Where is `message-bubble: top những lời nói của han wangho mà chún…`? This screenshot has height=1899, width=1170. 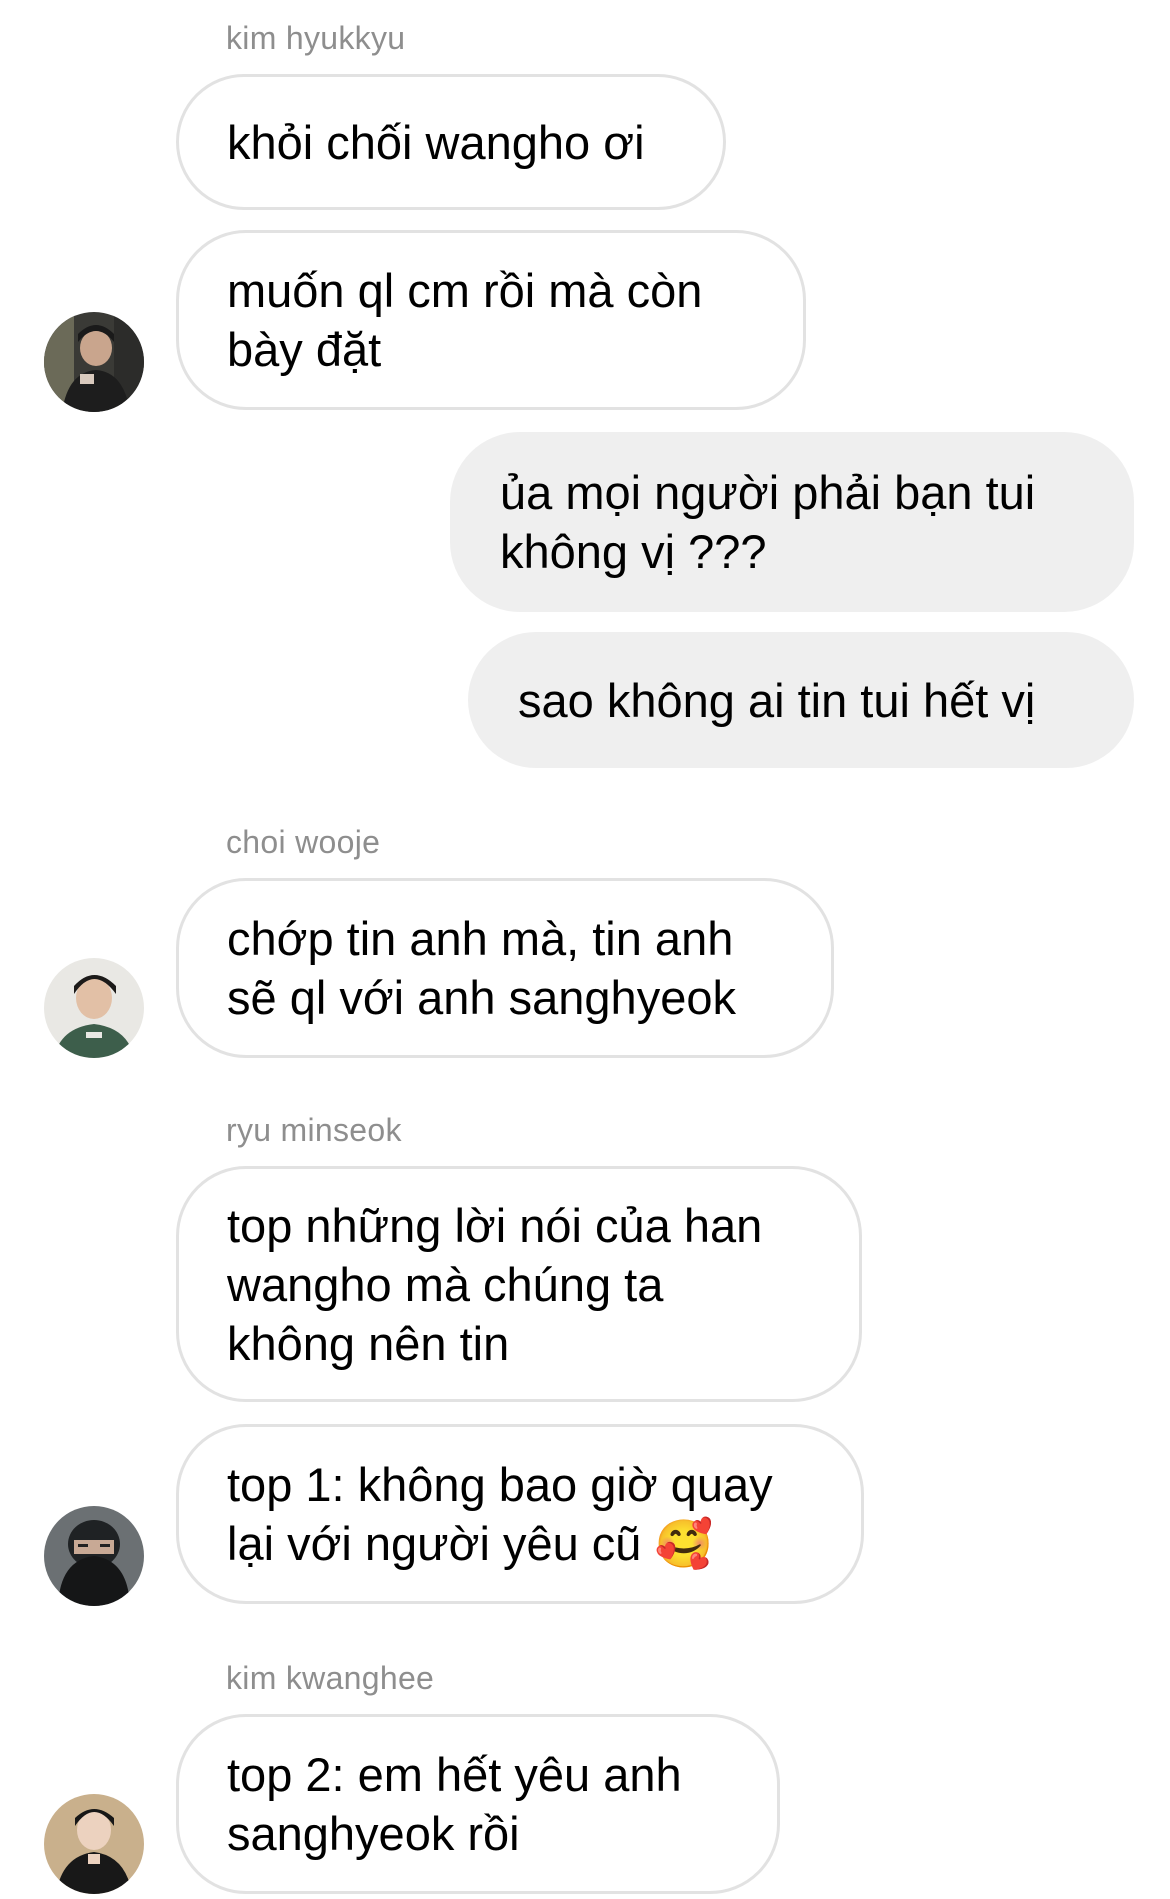 message-bubble: top những lời nói của han wangho mà chún… is located at coordinates (519, 1284).